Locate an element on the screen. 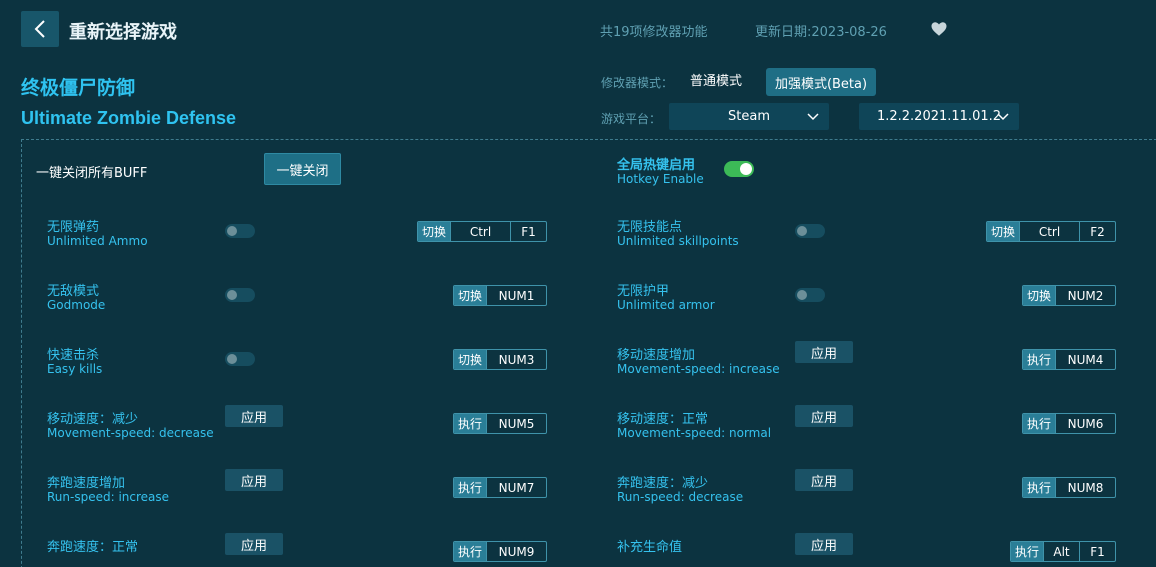  version-select: 1.2.2.2021.11.01.2 is located at coordinates (939, 116).